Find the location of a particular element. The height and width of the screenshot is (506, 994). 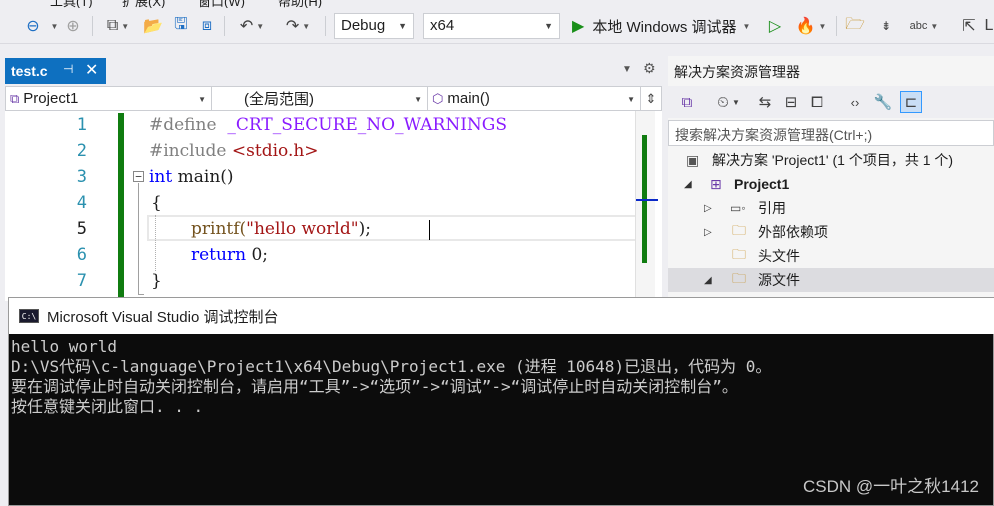

menu-help: 帮助(H) is located at coordinates (300, 4).